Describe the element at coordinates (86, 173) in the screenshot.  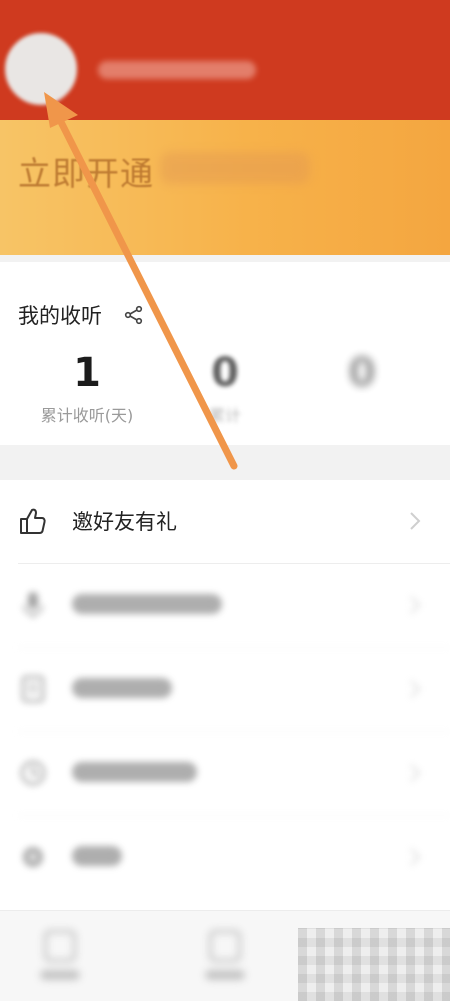
I see `vip-banner-text: 立即开通` at that location.